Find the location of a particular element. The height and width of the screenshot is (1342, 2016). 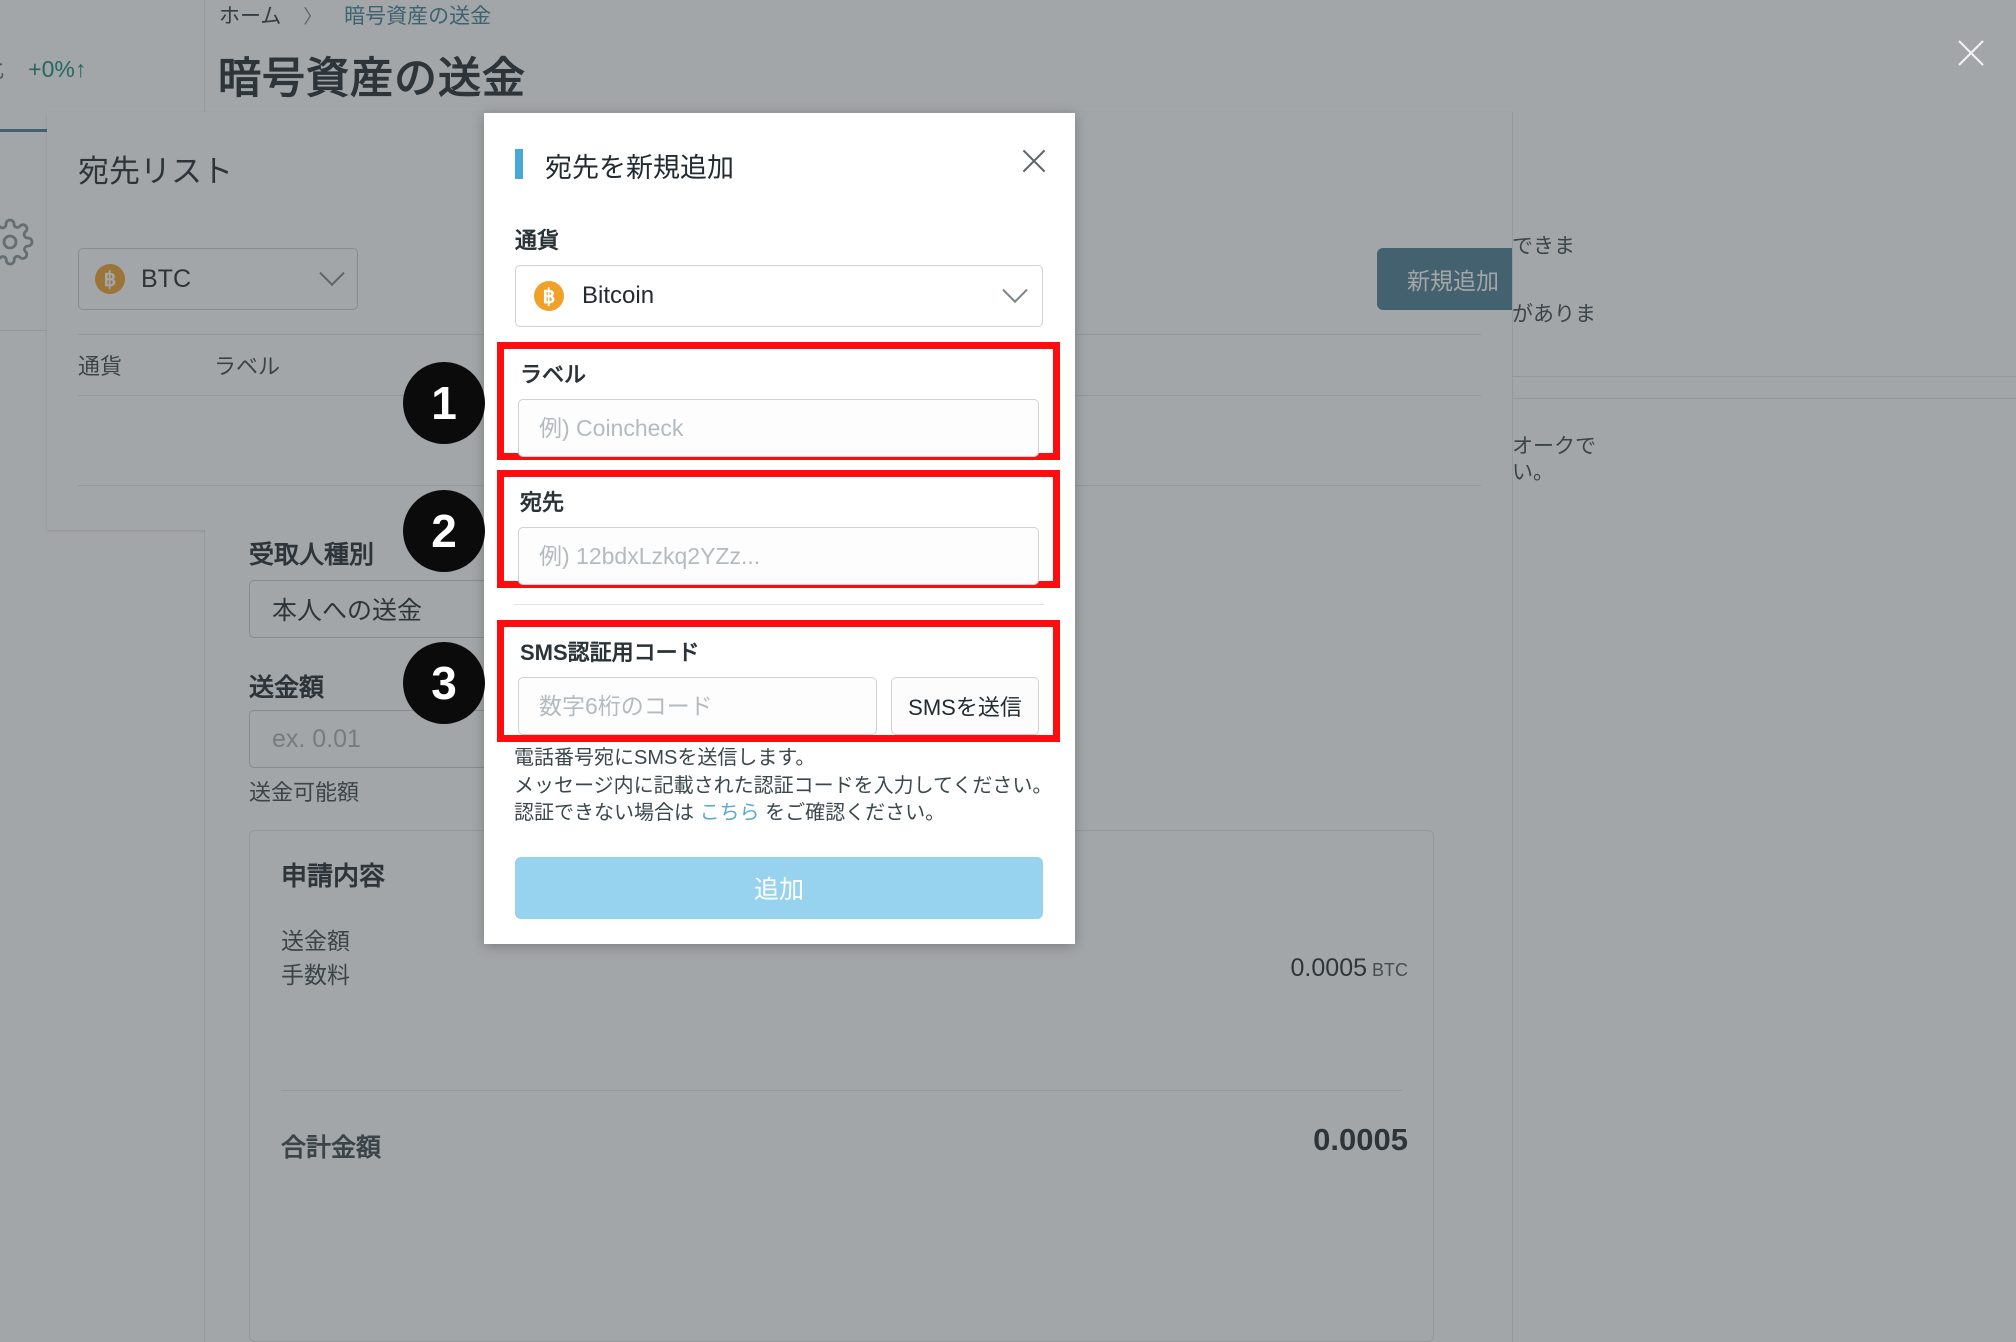

step-badge-1: 1 is located at coordinates (444, 403).